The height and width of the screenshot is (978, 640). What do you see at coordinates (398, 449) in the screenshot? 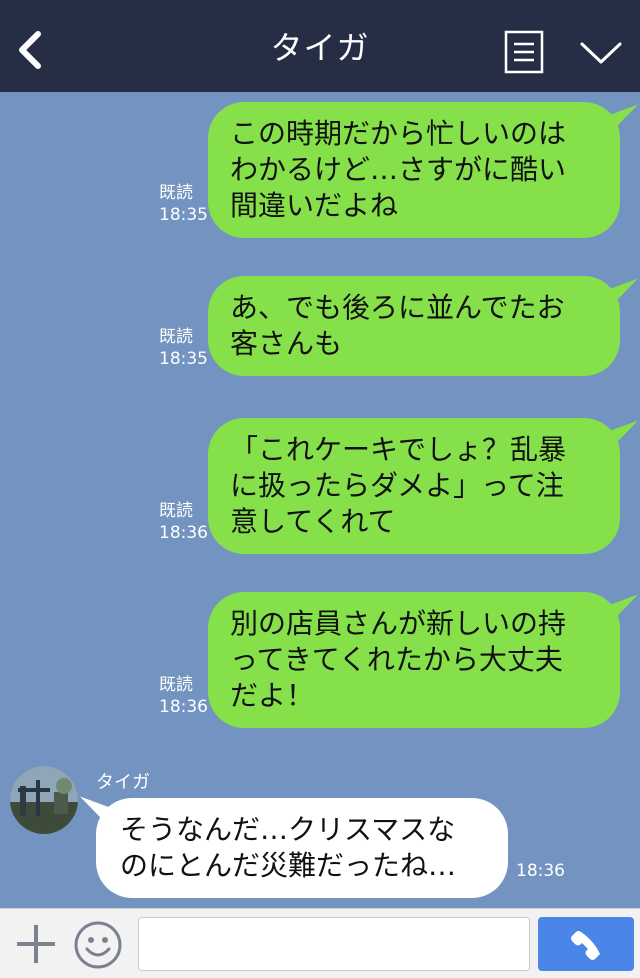
I see `message-line: 「これケーキでしょ？乱暴` at bounding box center [398, 449].